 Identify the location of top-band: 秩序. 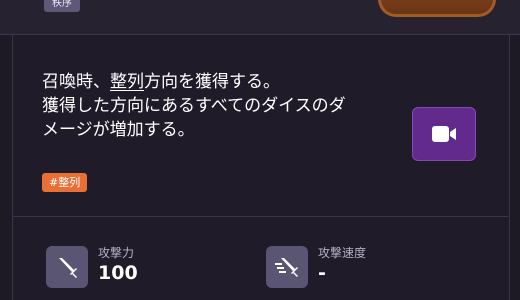
(260, 17).